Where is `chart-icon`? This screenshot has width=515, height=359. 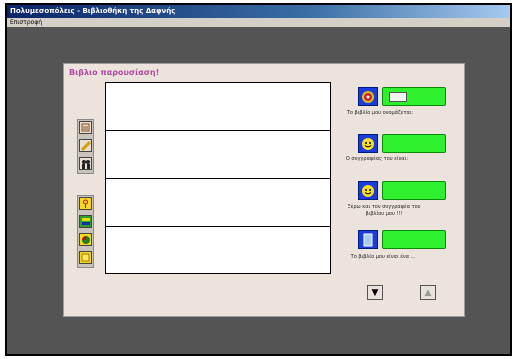 chart-icon is located at coordinates (85, 239).